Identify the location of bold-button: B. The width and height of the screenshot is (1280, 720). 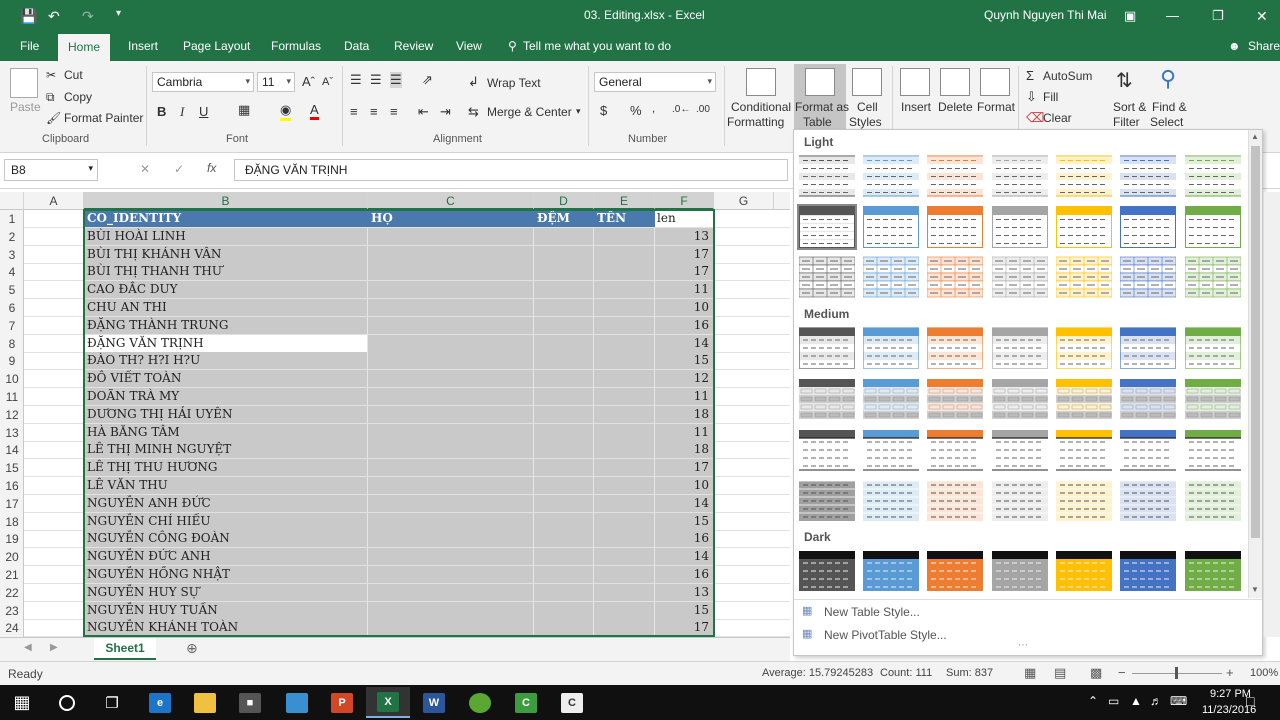
(161, 111).